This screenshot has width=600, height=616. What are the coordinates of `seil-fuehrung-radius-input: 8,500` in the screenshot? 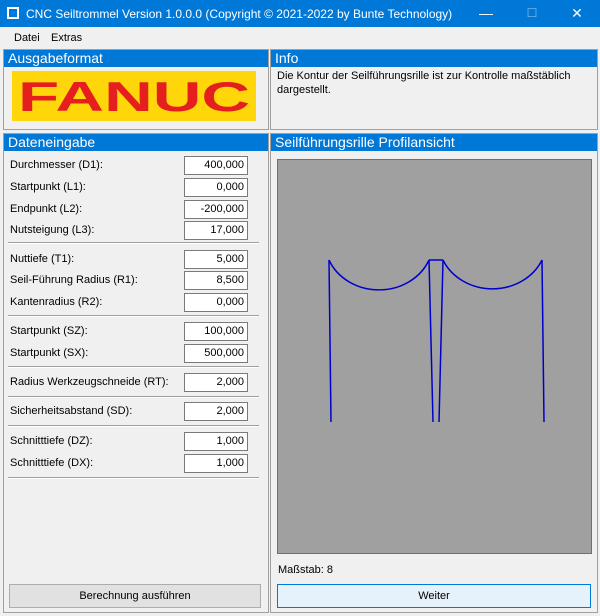 It's located at (216, 280).